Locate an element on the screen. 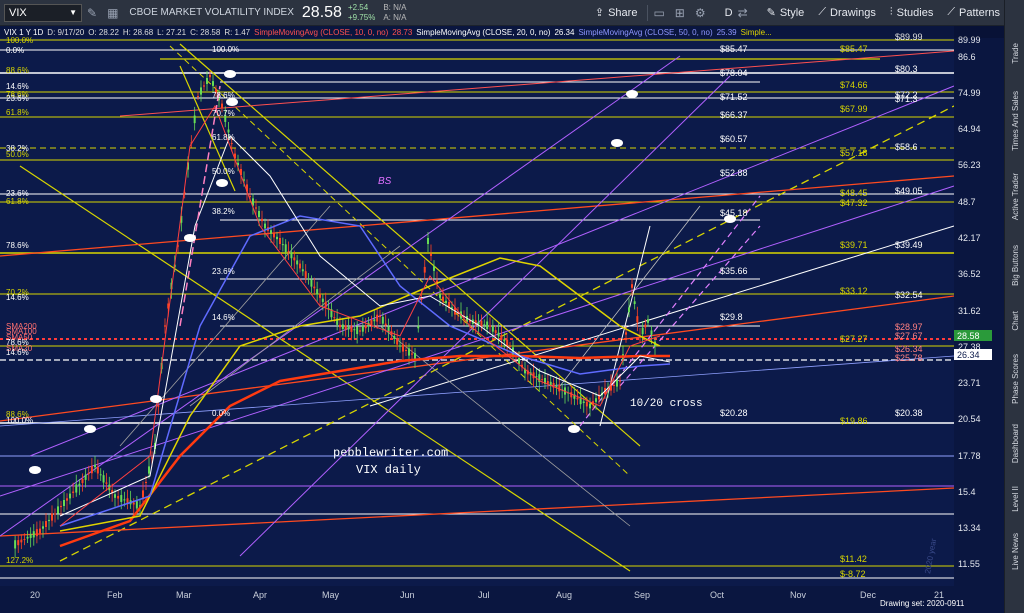  level-yellow-label: $57.18 is located at coordinates (854, 153).